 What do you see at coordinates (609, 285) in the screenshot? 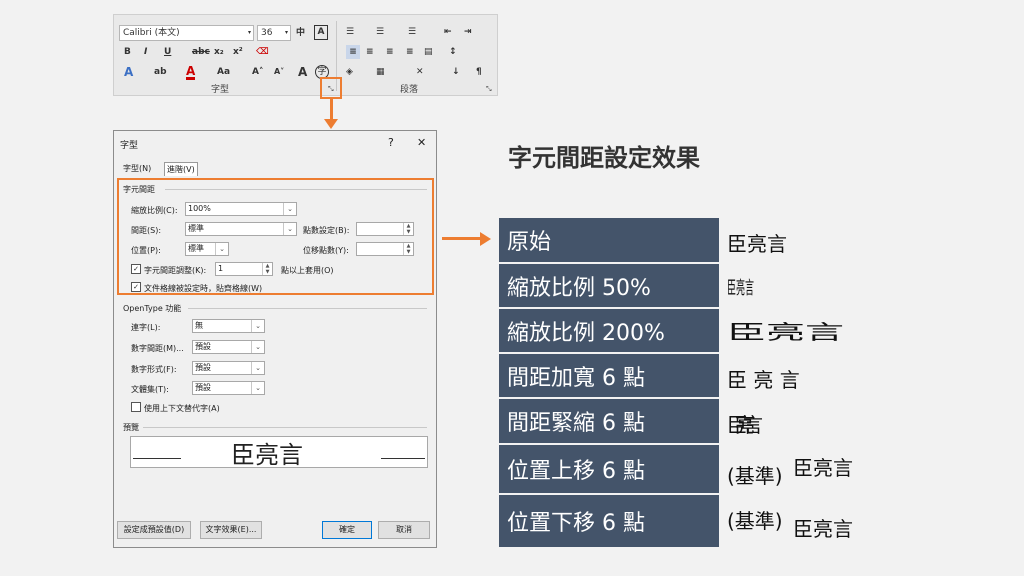
I see `row-label-scale50: 縮放比例 50%` at bounding box center [609, 285].